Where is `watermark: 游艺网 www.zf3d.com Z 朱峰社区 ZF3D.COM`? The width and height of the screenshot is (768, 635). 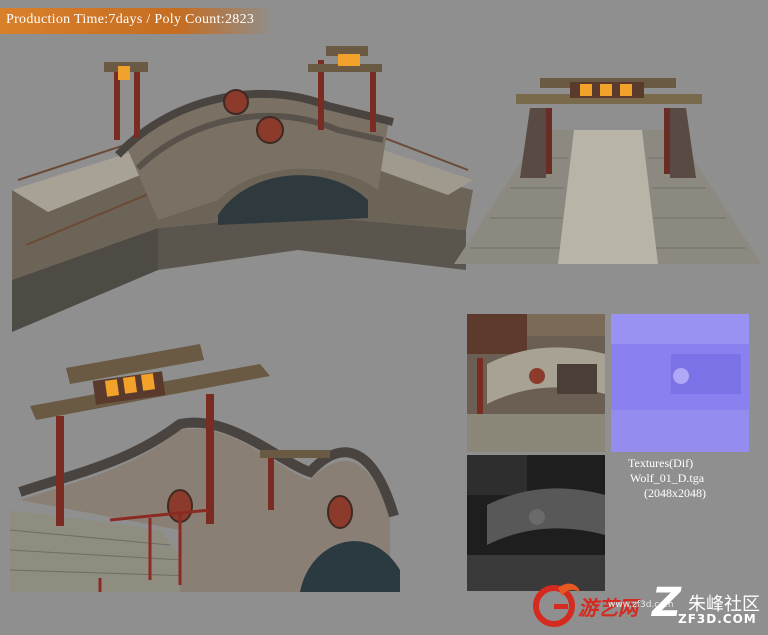 watermark: 游艺网 www.zf3d.com Z 朱峰社区 ZF3D.COM is located at coordinates (646, 602).